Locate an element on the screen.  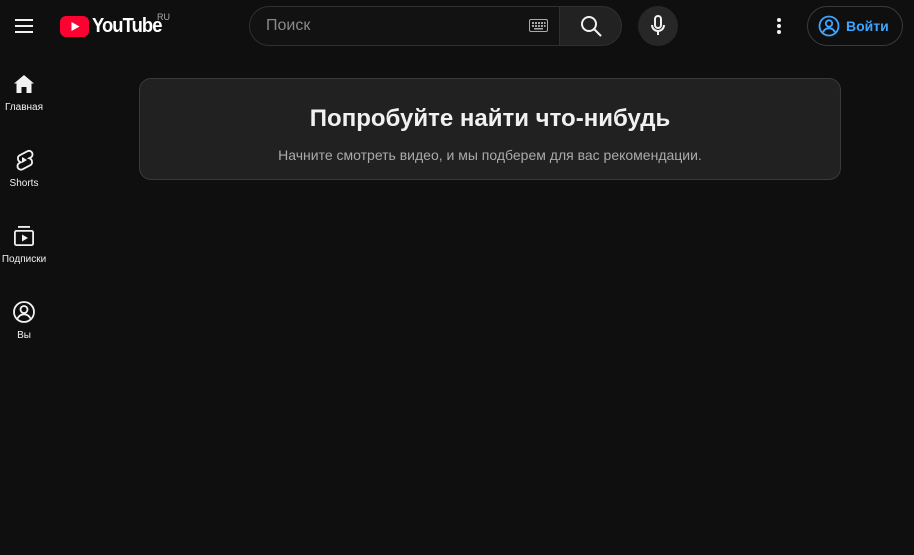
more-vert-icon is located at coordinates (779, 26).